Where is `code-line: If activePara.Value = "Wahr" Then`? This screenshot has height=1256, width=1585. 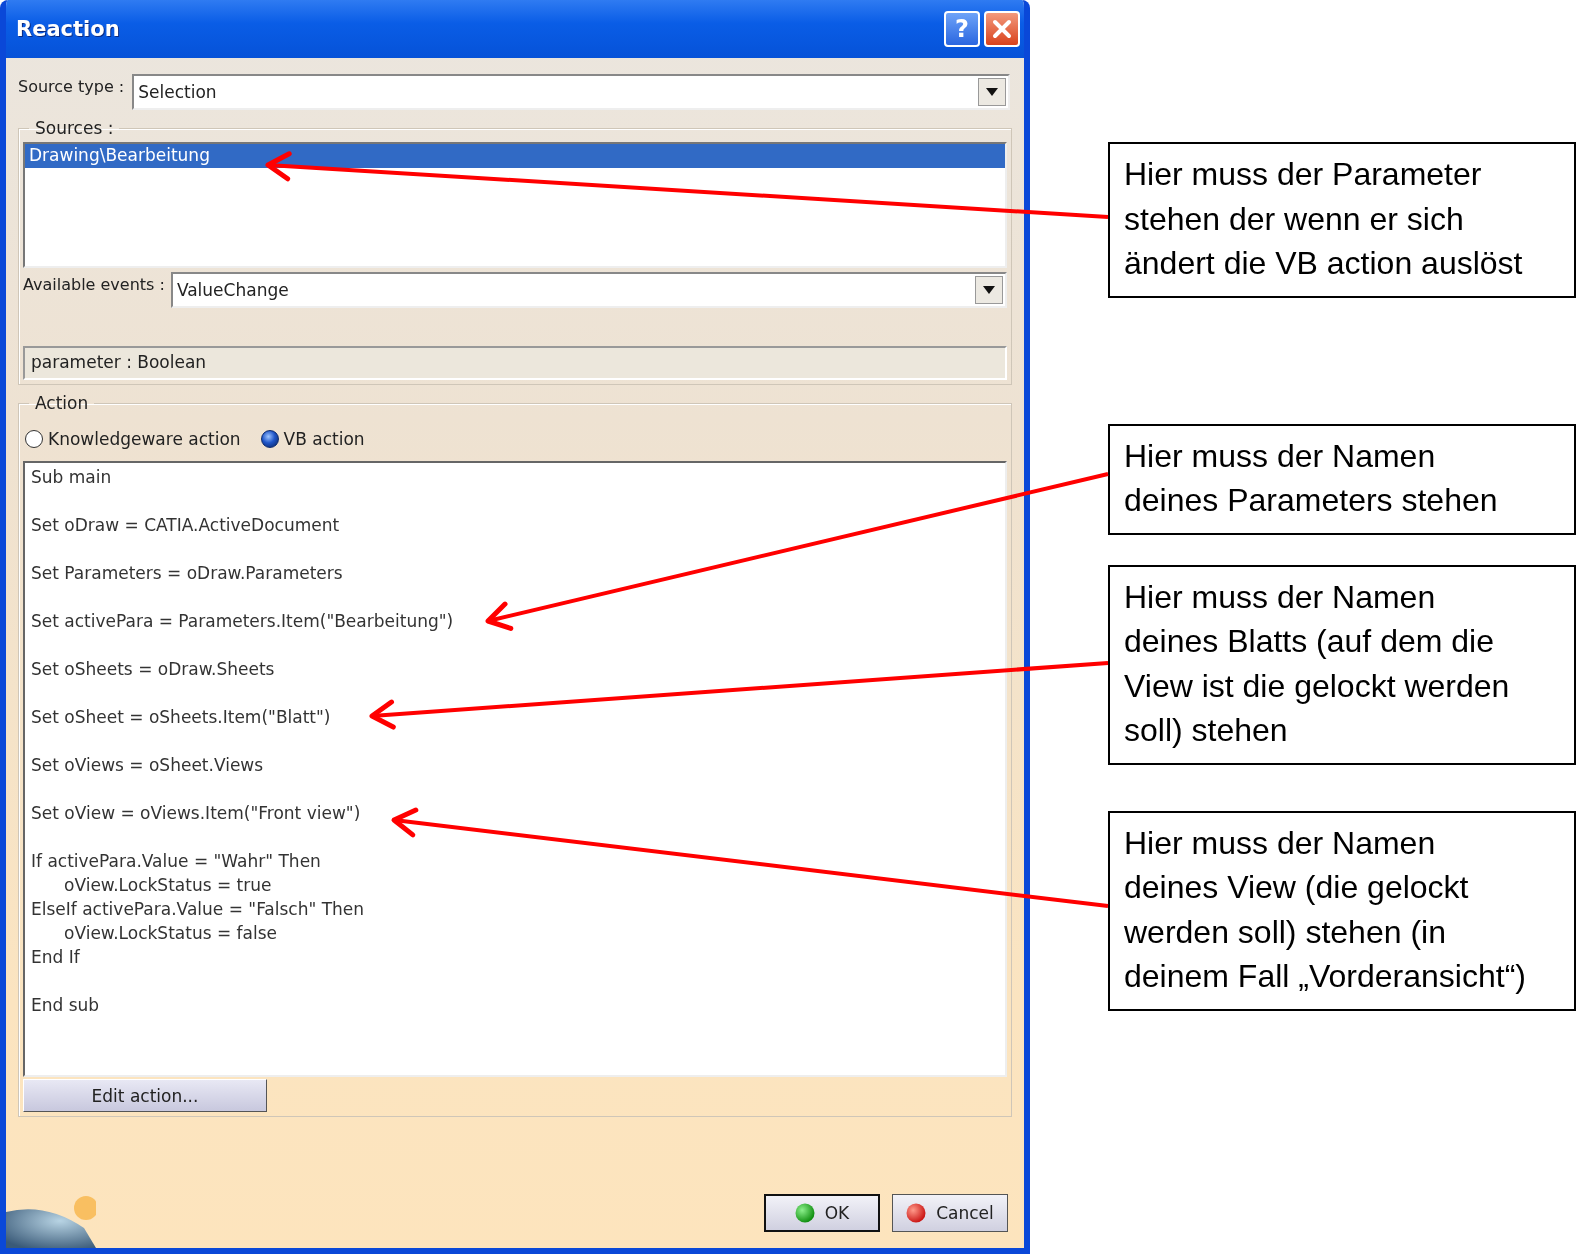
code-line: If activePara.Value = "Wahr" Then is located at coordinates (176, 861).